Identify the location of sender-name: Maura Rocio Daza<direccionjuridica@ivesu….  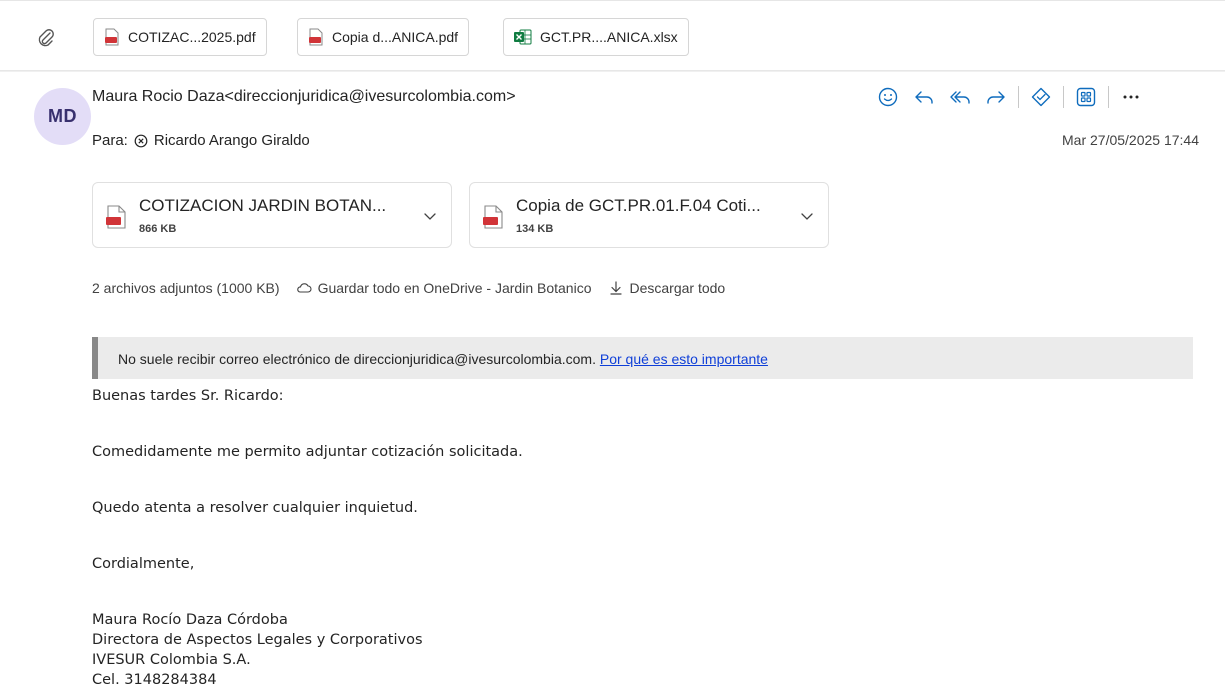
(304, 97).